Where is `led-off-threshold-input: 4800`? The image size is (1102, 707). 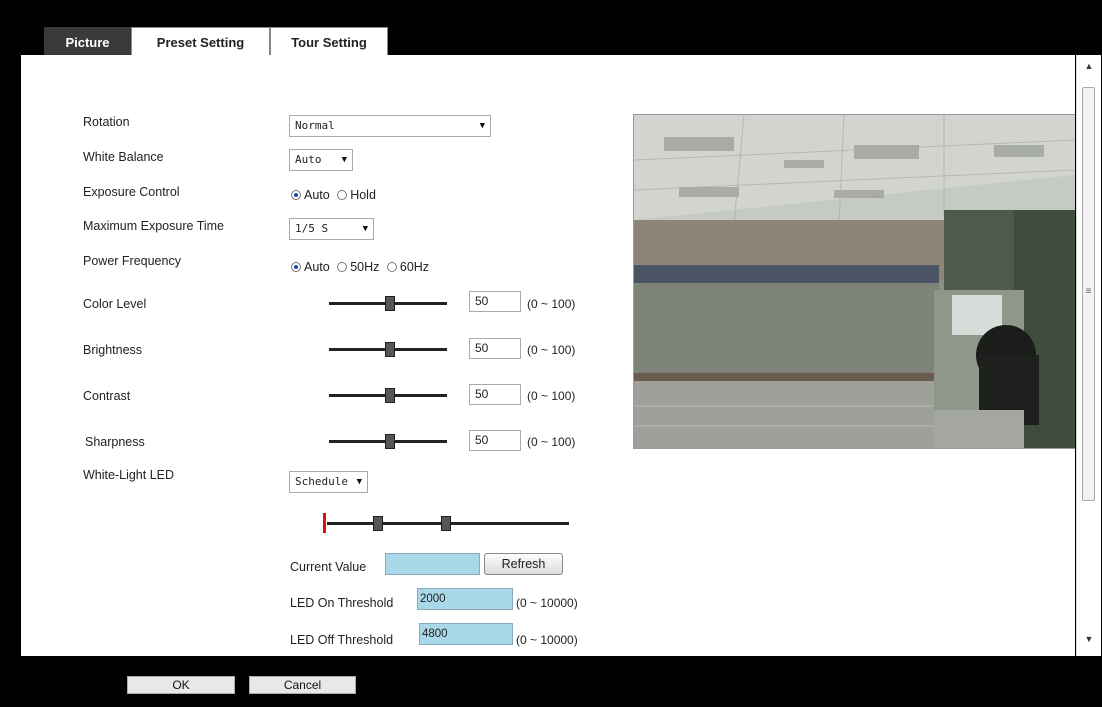
led-off-threshold-input: 4800 is located at coordinates (466, 634).